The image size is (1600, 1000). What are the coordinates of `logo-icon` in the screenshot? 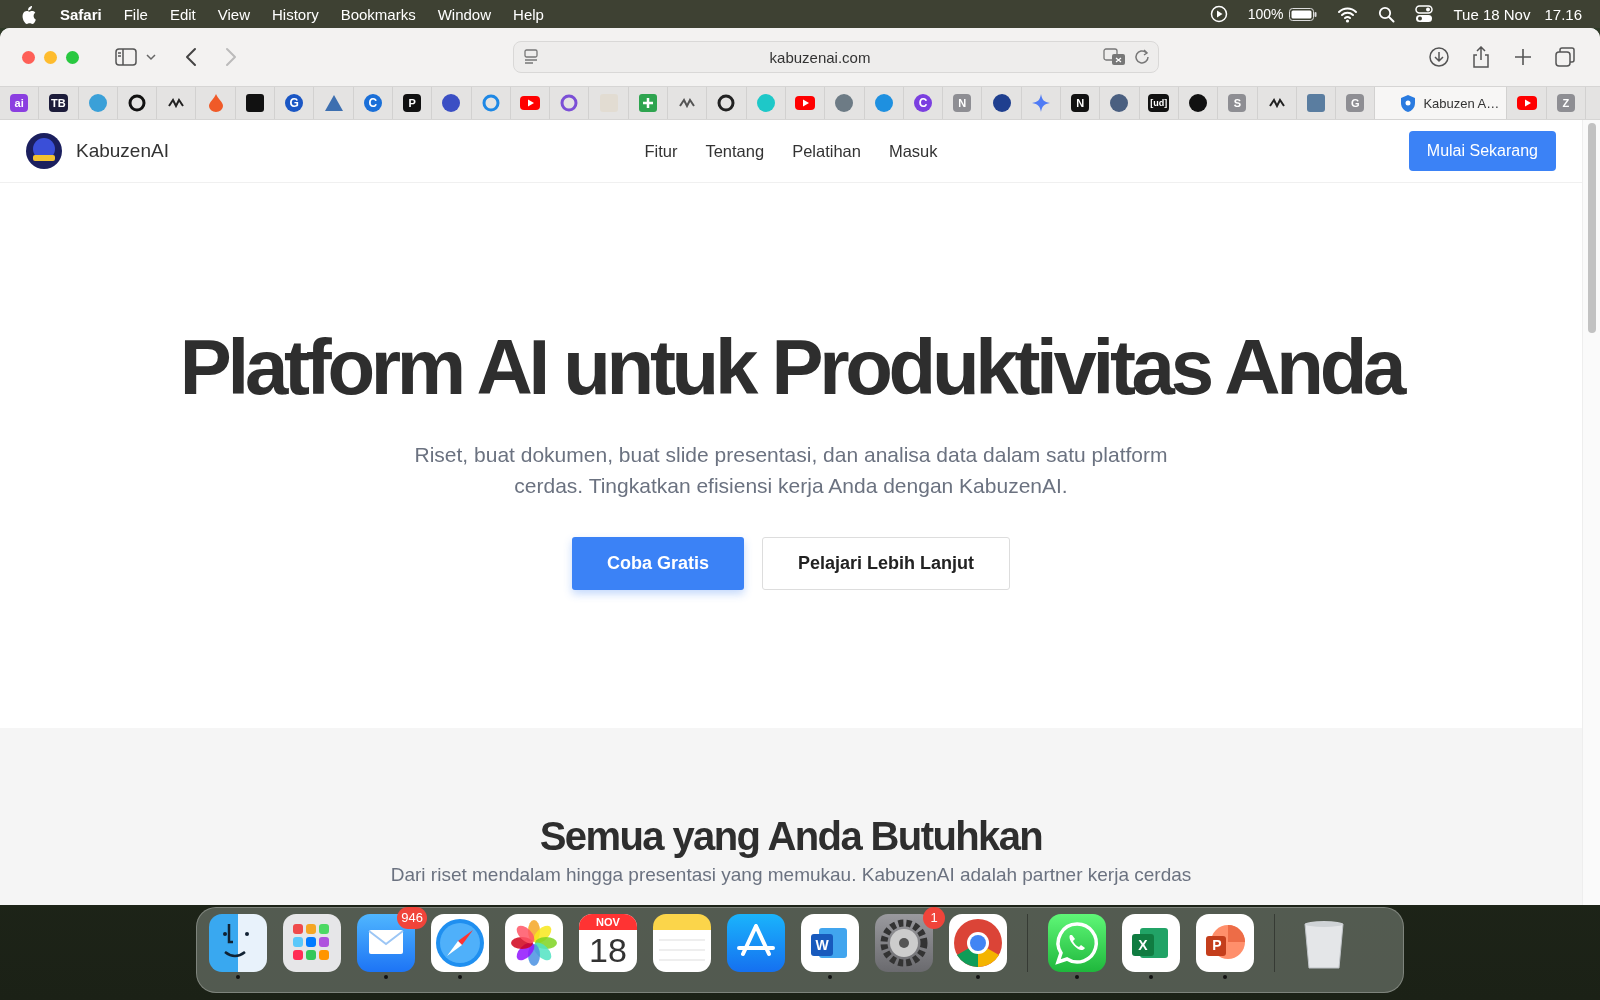 It's located at (44, 151).